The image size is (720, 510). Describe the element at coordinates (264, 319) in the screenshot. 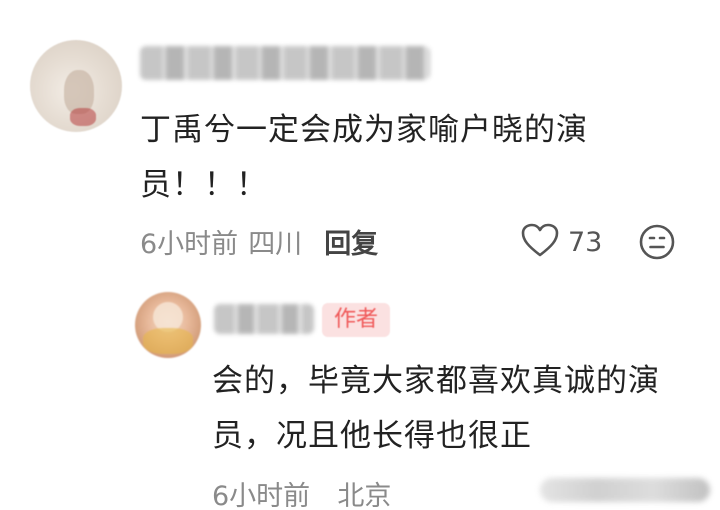

I see `reply-username-blurred` at that location.